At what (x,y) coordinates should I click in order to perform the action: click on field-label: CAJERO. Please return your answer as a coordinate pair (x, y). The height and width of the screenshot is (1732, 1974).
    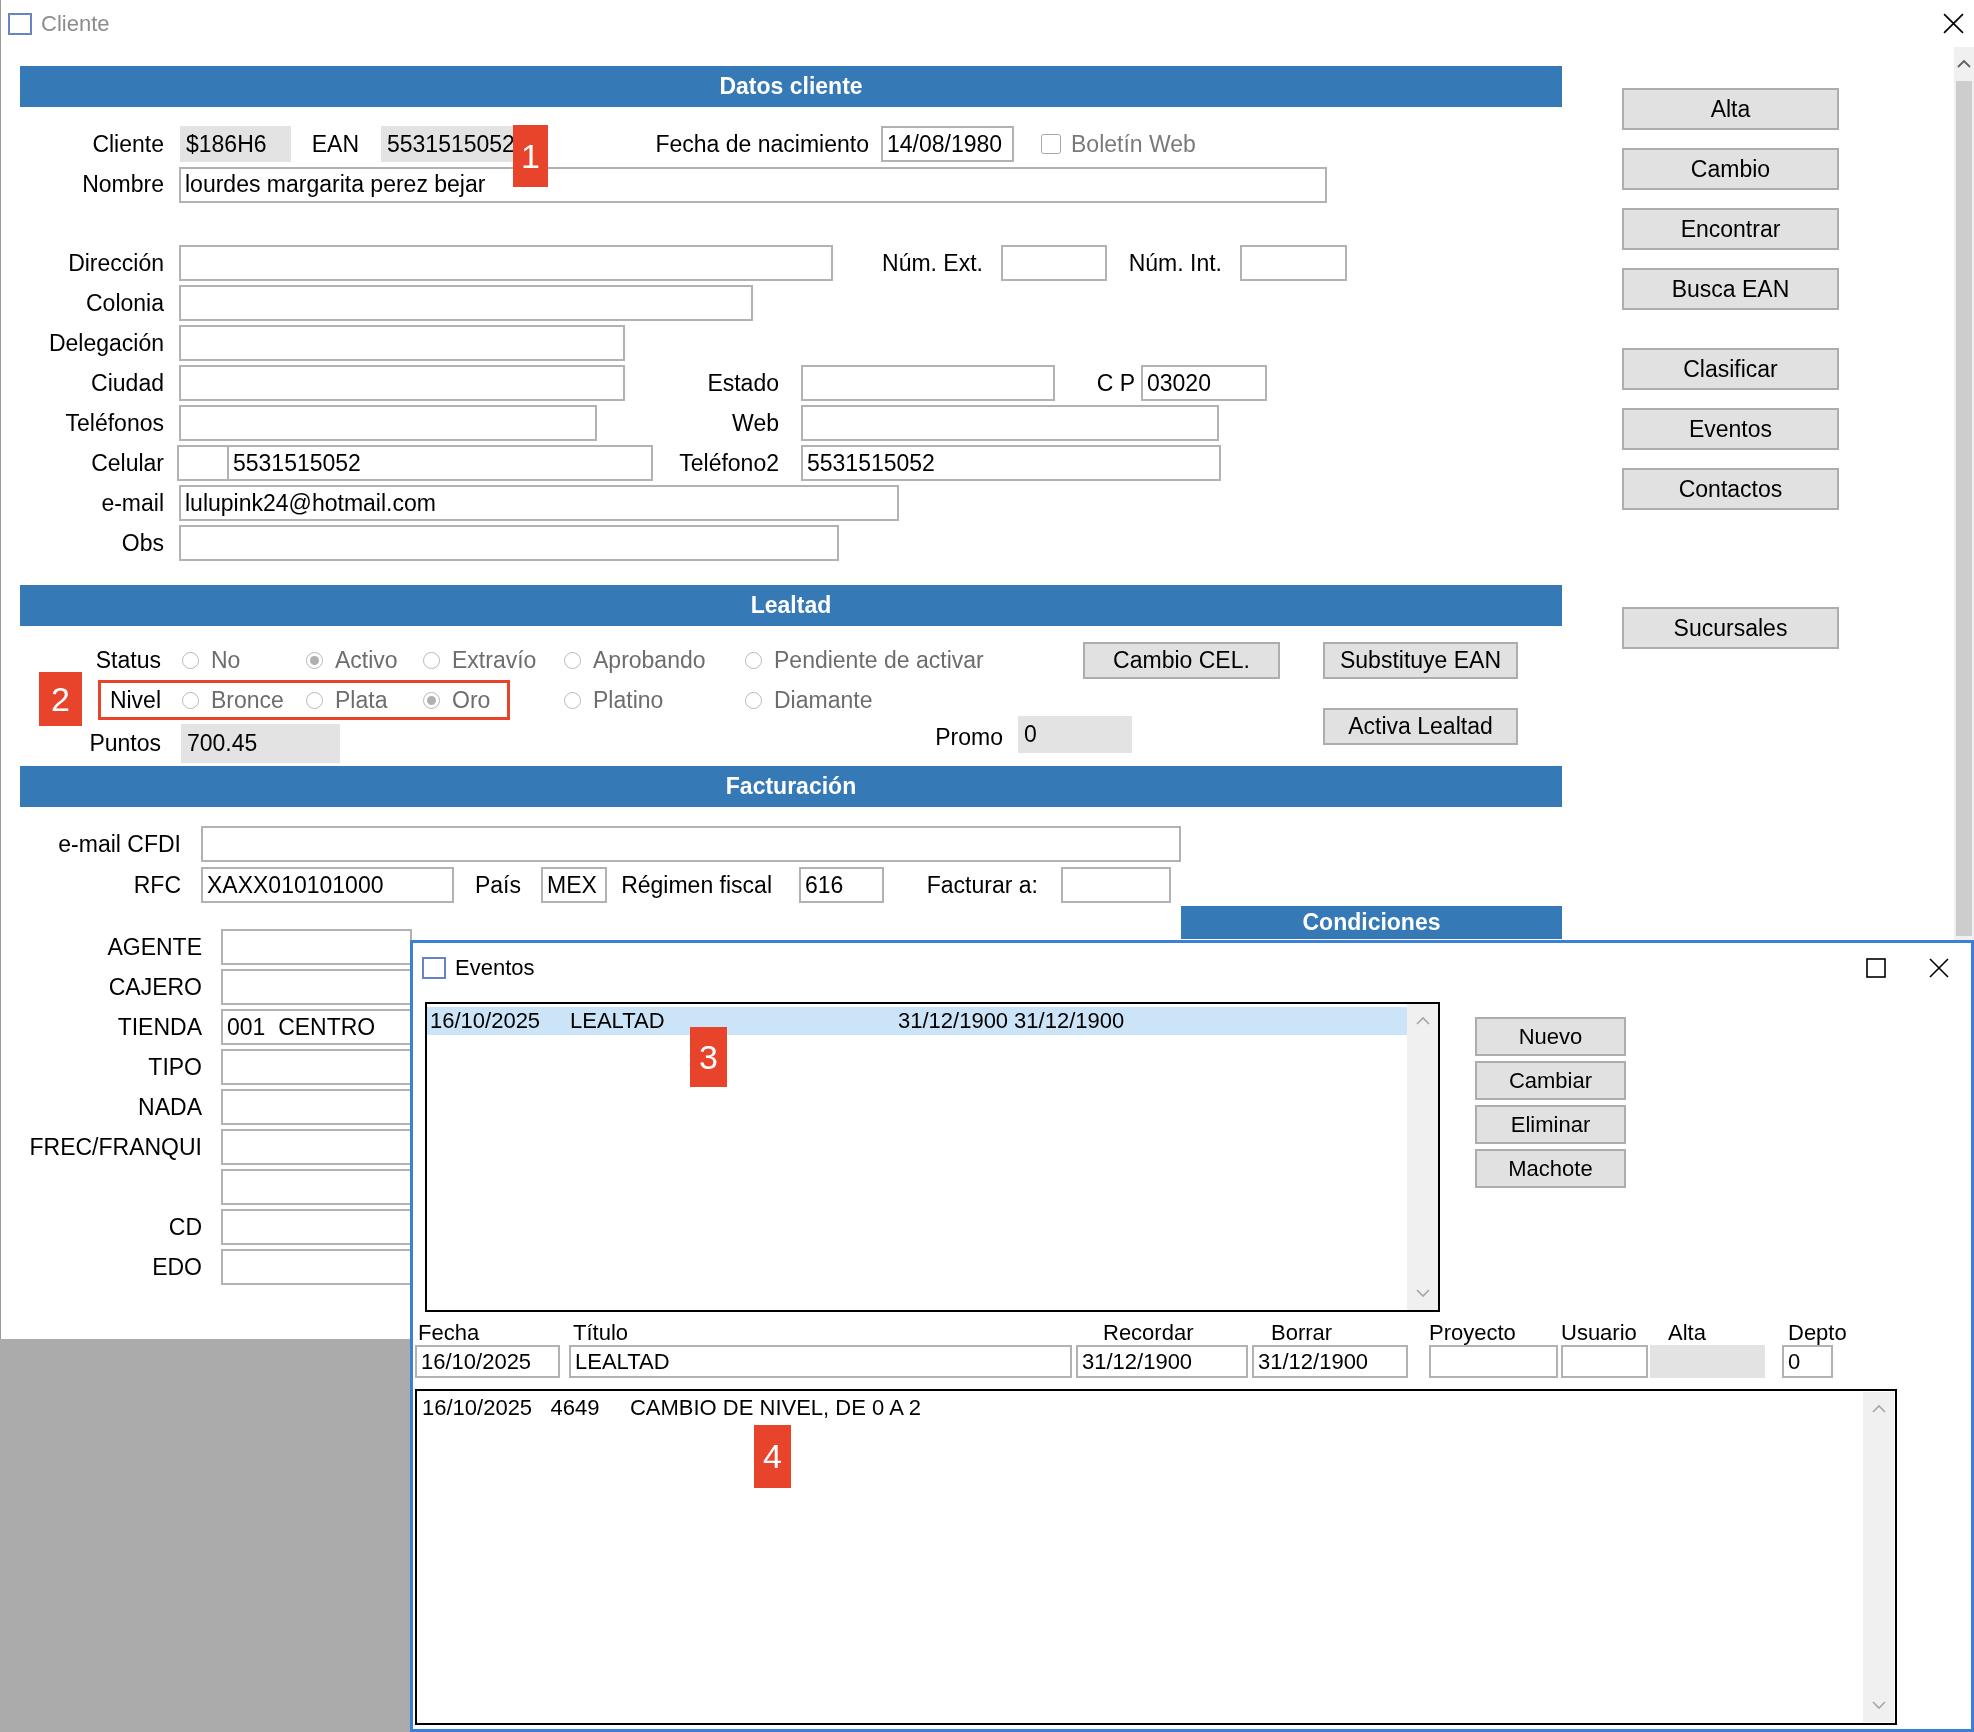
    Looking at the image, I should click on (155, 987).